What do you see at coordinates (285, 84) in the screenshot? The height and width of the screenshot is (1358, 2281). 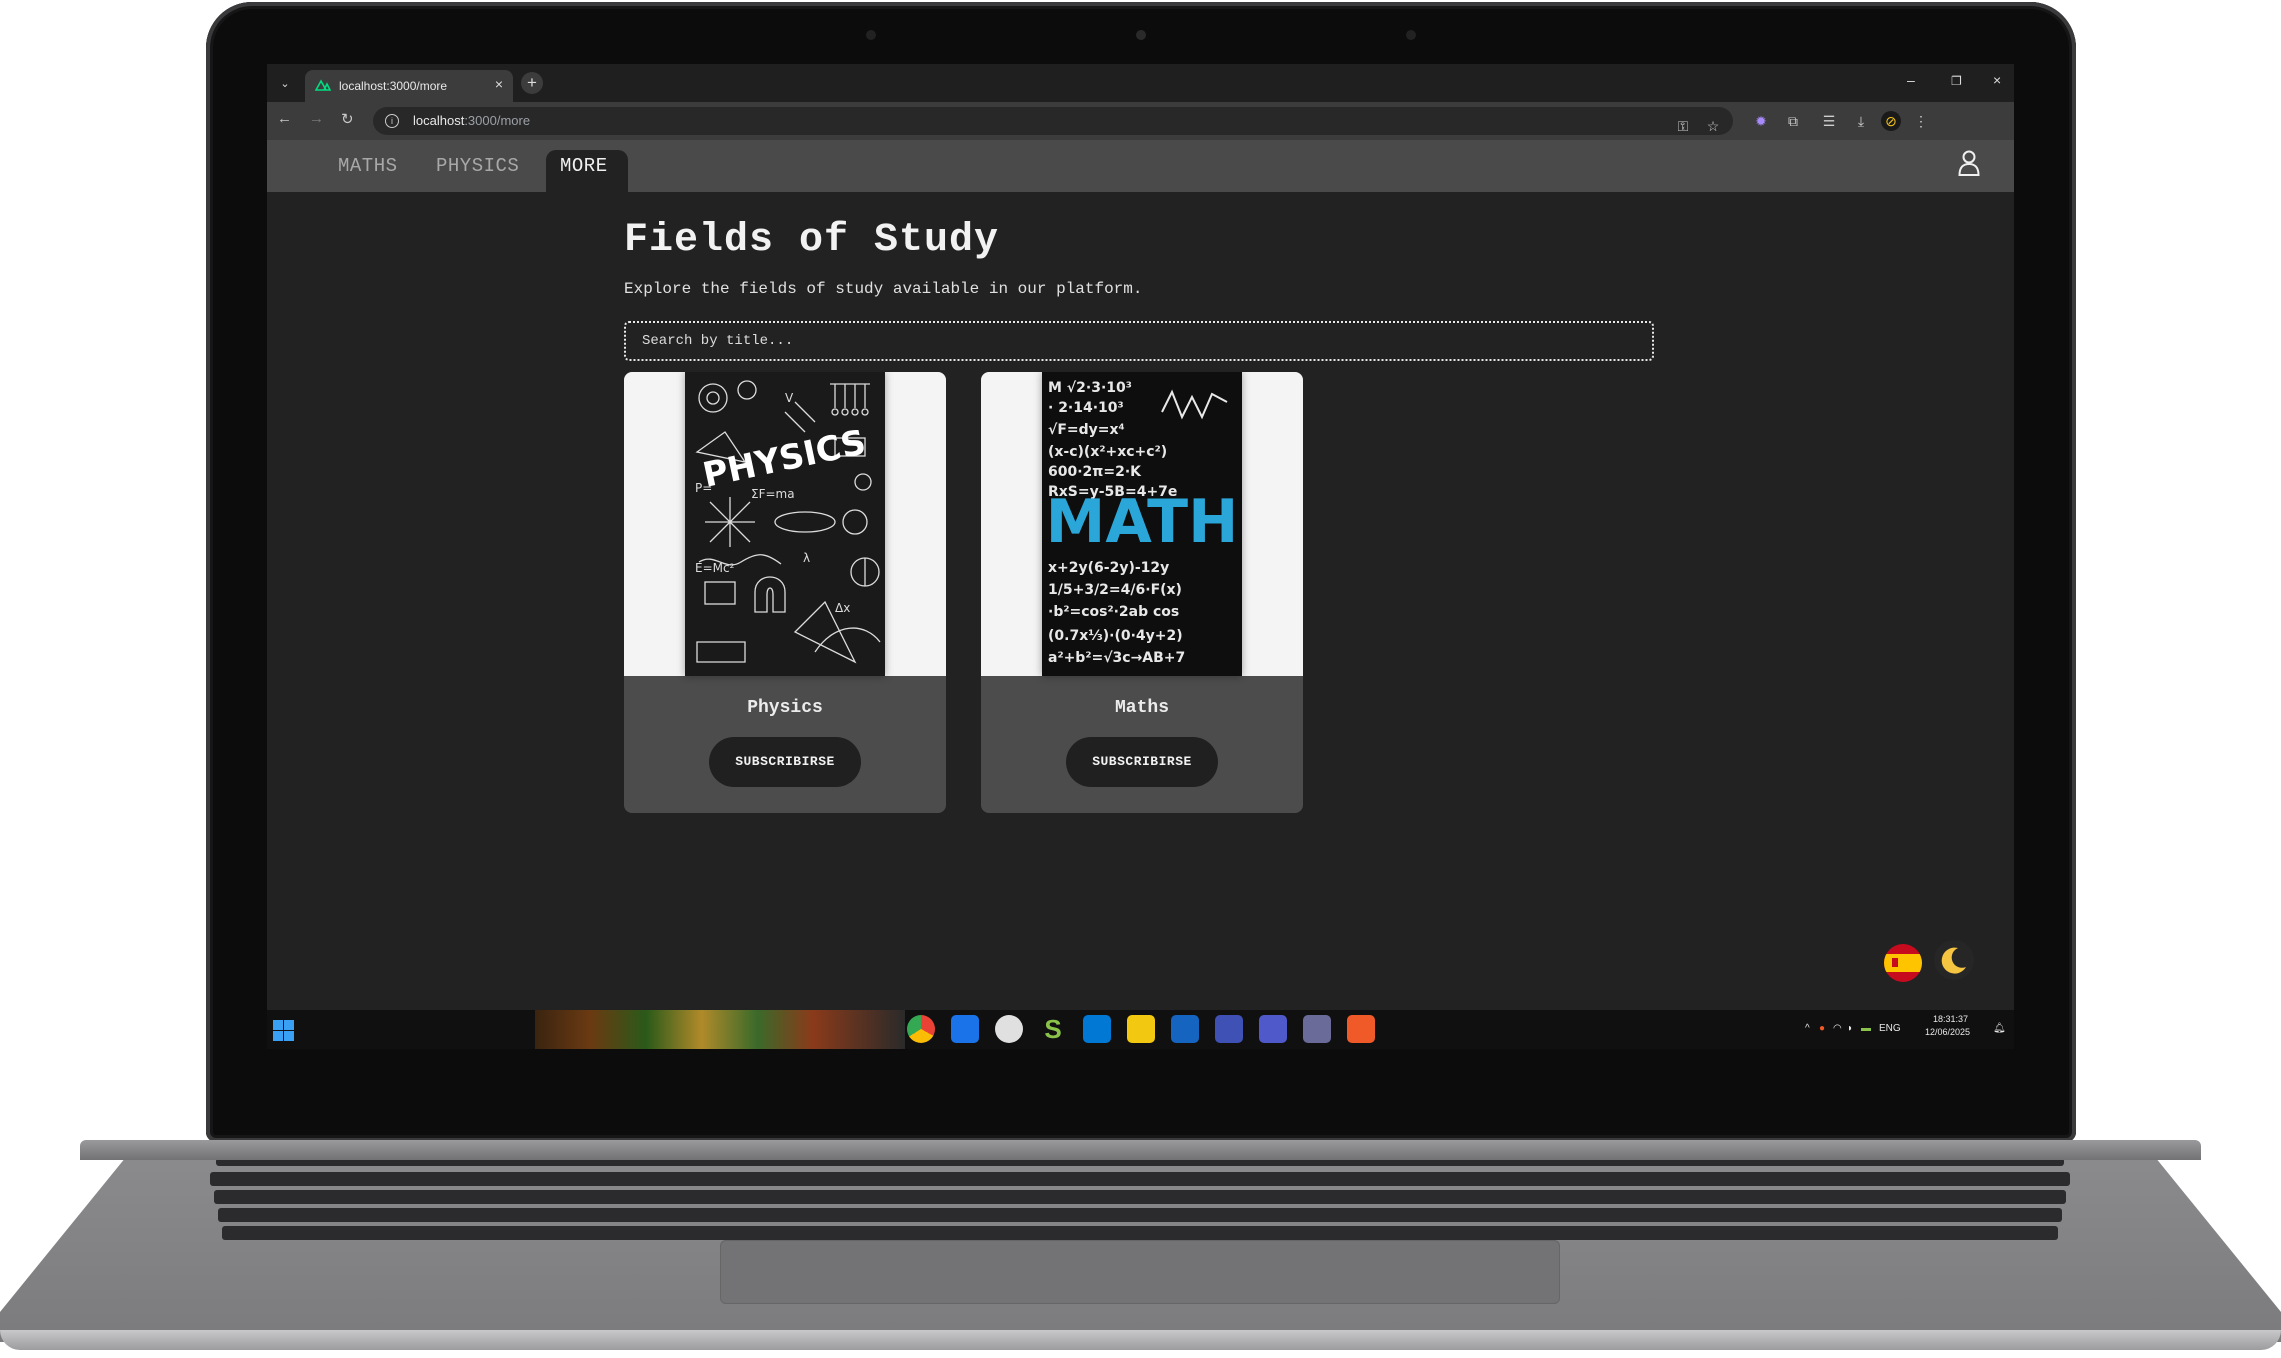 I see `tab-search-icon: ⌄` at bounding box center [285, 84].